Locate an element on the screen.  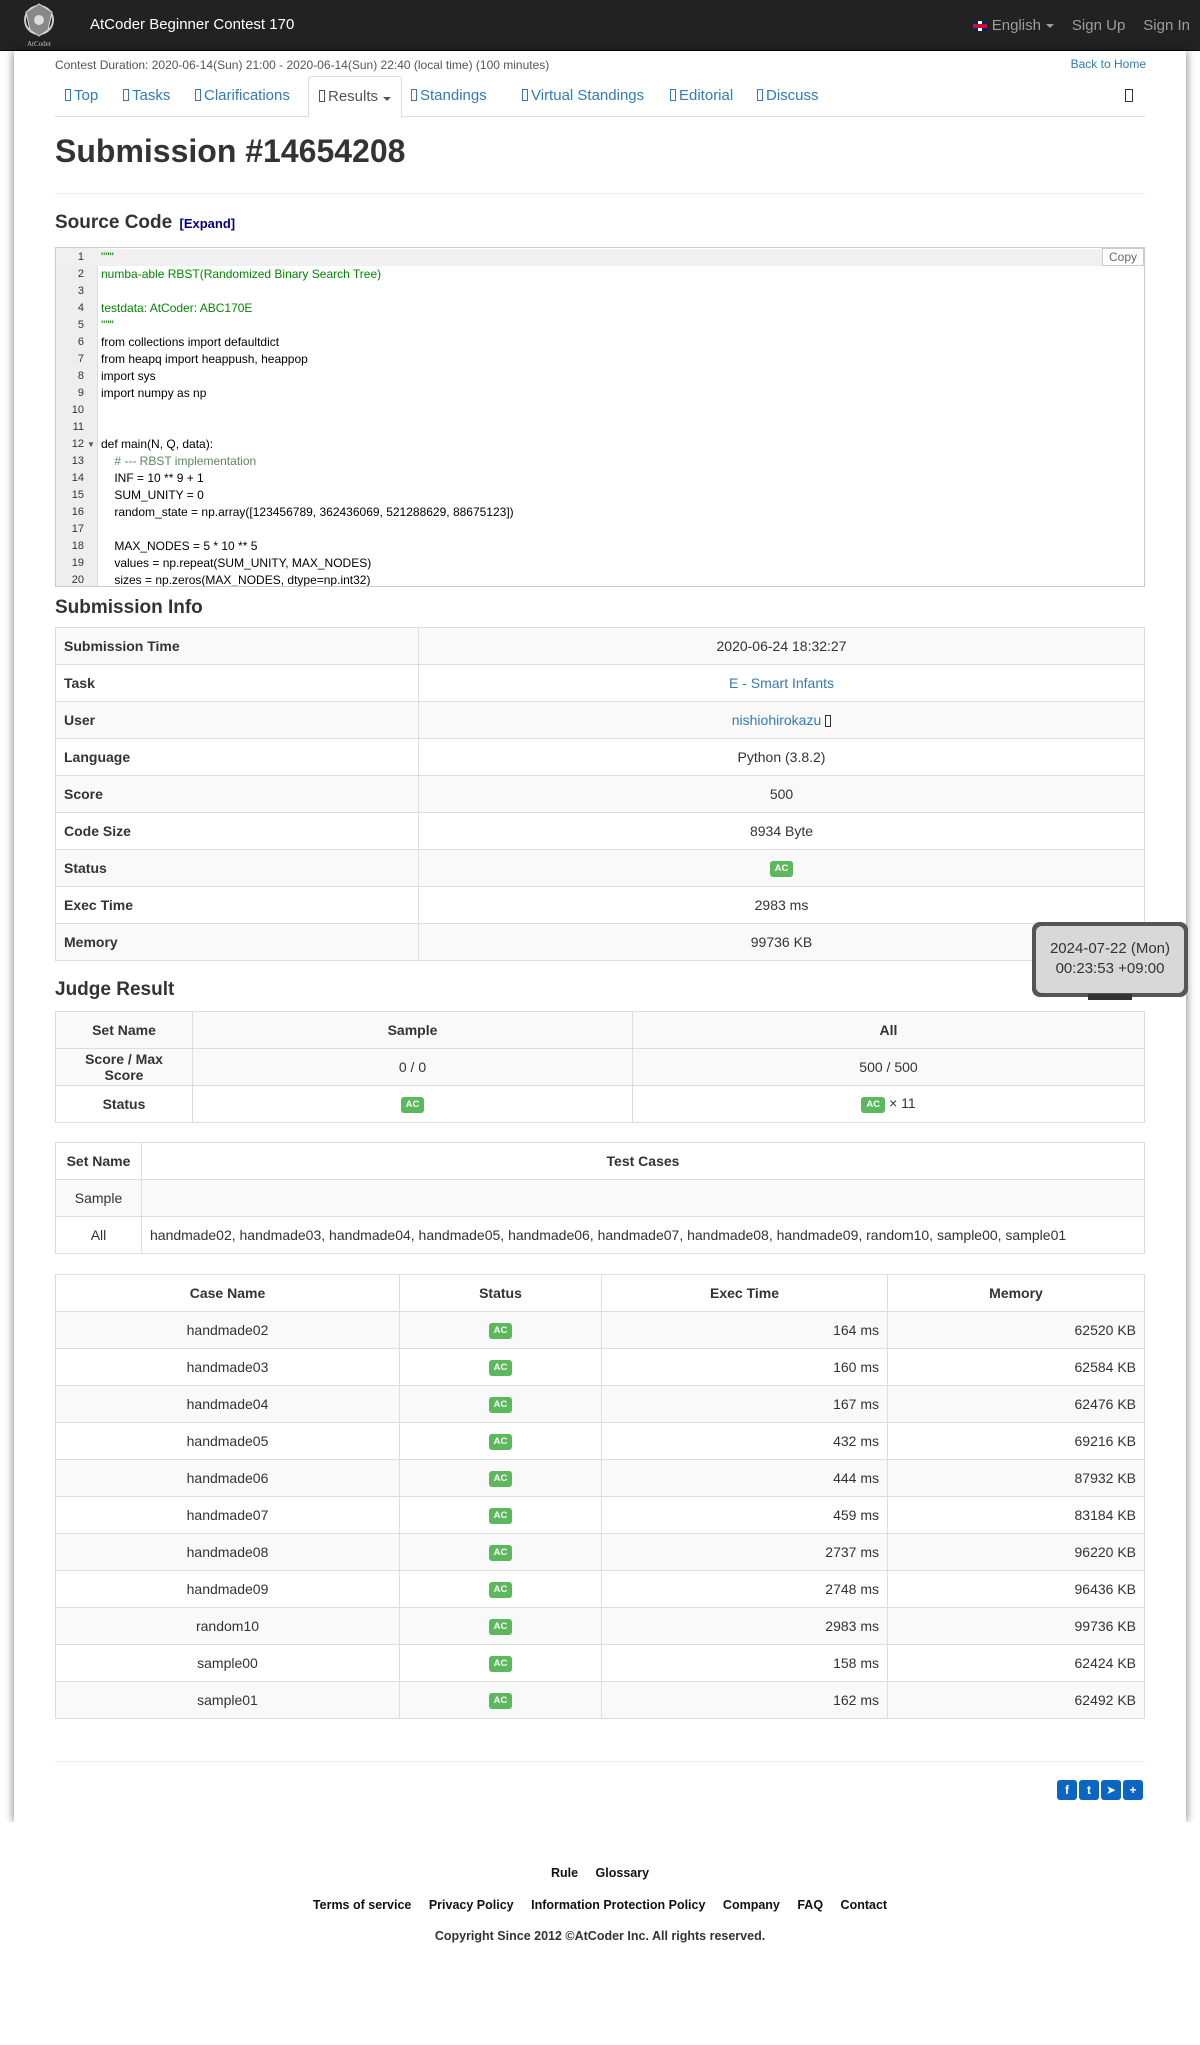
table-row: handmade02 AC 164 ms 62520 KB is located at coordinates (600, 1330).